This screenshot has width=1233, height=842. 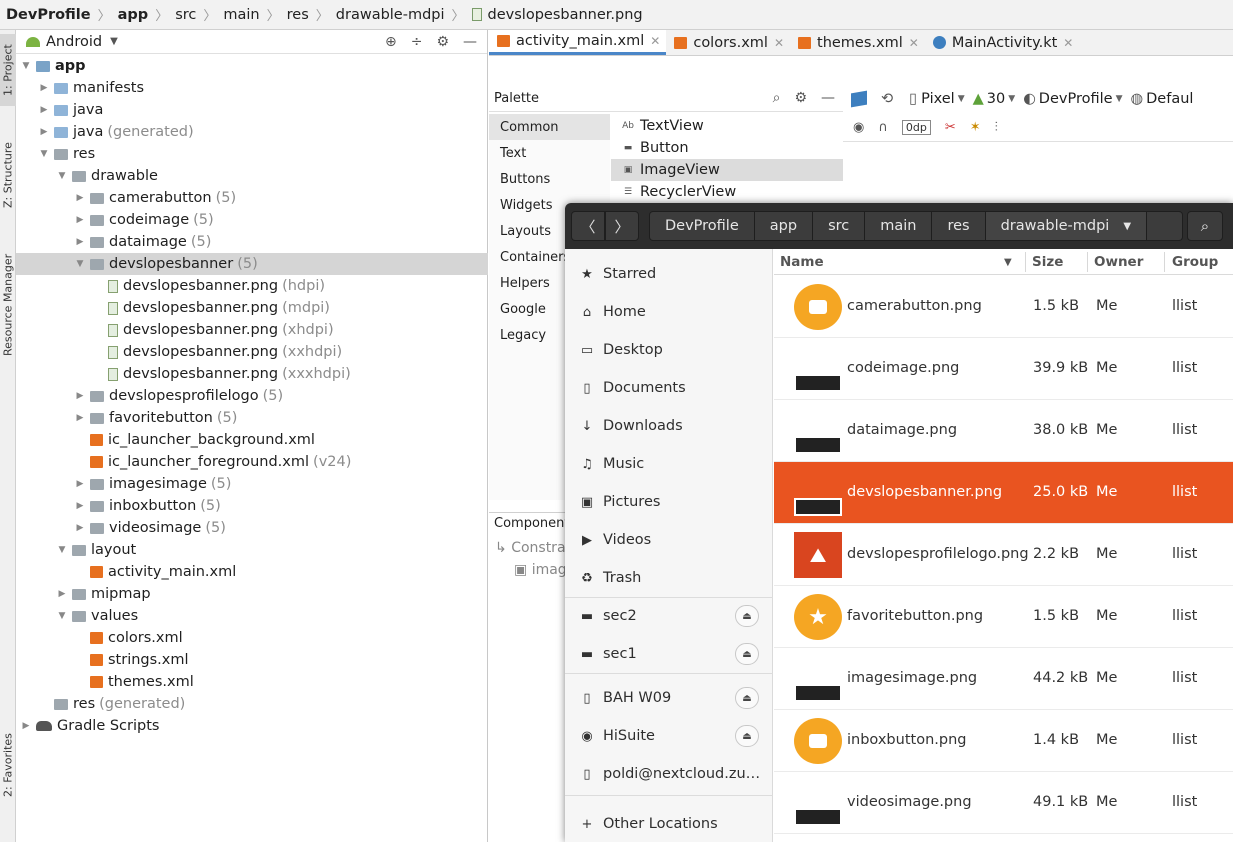 What do you see at coordinates (1003, 369) in the screenshot?
I see `file-row: codeimage.png 39.9 kB Me llist` at bounding box center [1003, 369].